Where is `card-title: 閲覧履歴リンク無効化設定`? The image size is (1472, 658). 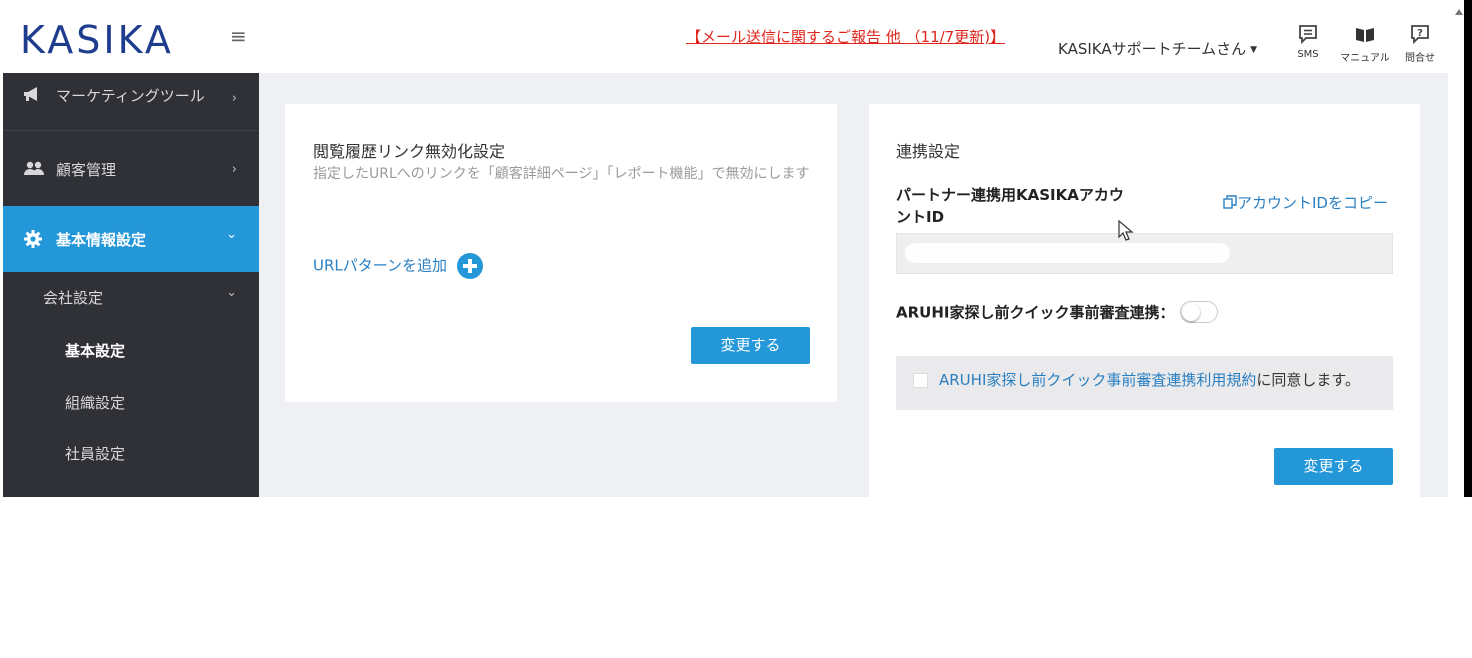
card-title: 閲覧履歴リンク無効化設定 is located at coordinates (409, 151).